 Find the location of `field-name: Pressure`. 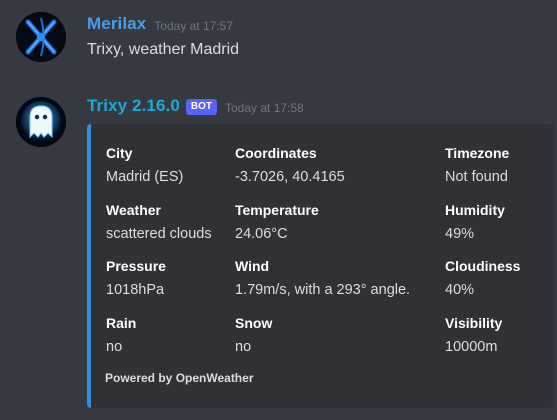

field-name: Pressure is located at coordinates (136, 266).